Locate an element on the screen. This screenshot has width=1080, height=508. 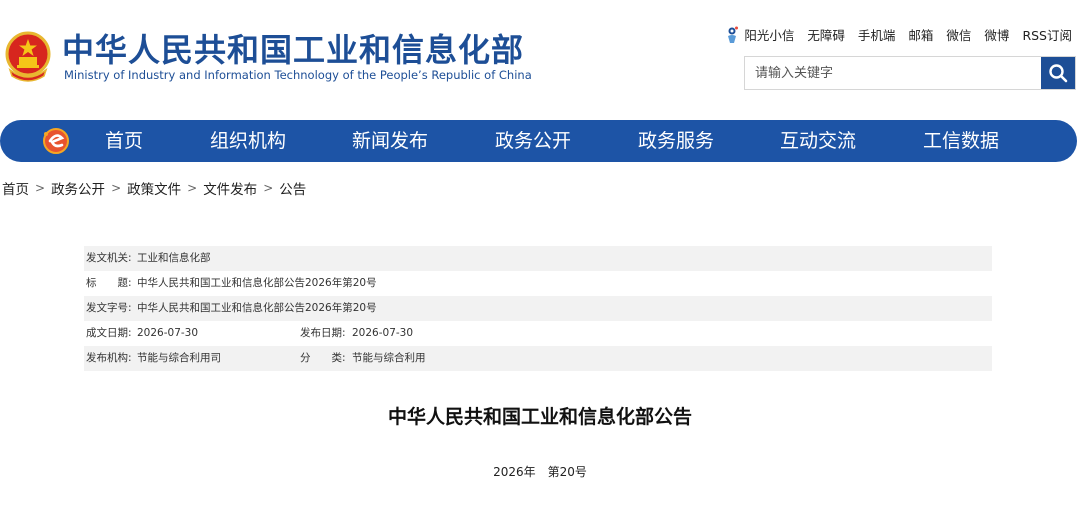
nav-item-news: 新闻发布 is located at coordinates (390, 141).